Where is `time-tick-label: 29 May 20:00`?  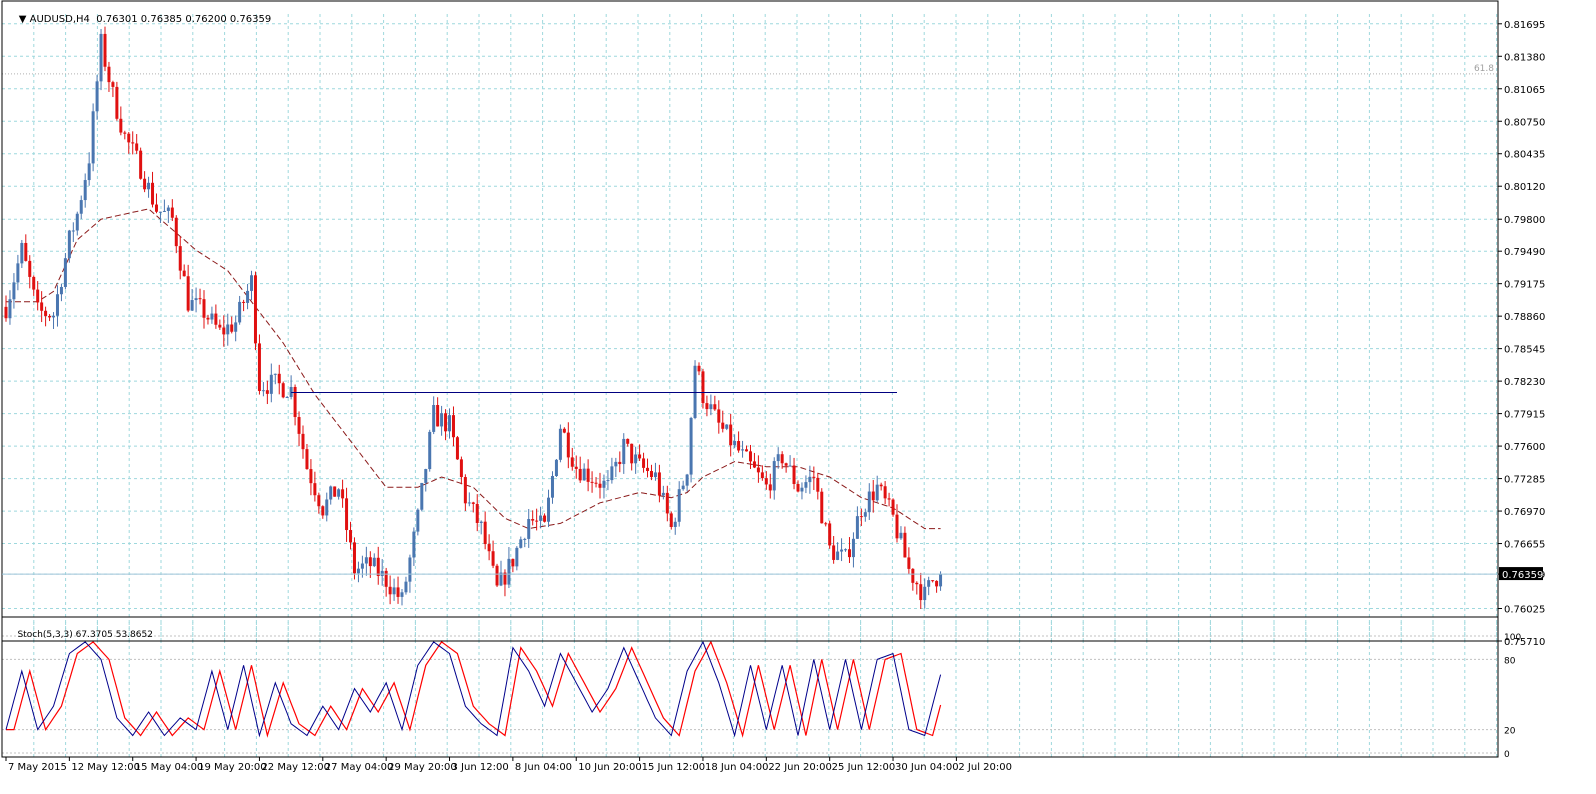 time-tick-label: 29 May 20:00 is located at coordinates (422, 767).